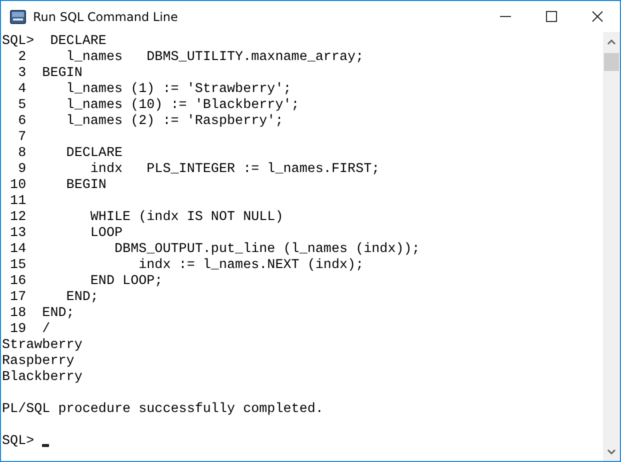  Describe the element at coordinates (42, 346) in the screenshot. I see `console-line: Strawberry` at that location.